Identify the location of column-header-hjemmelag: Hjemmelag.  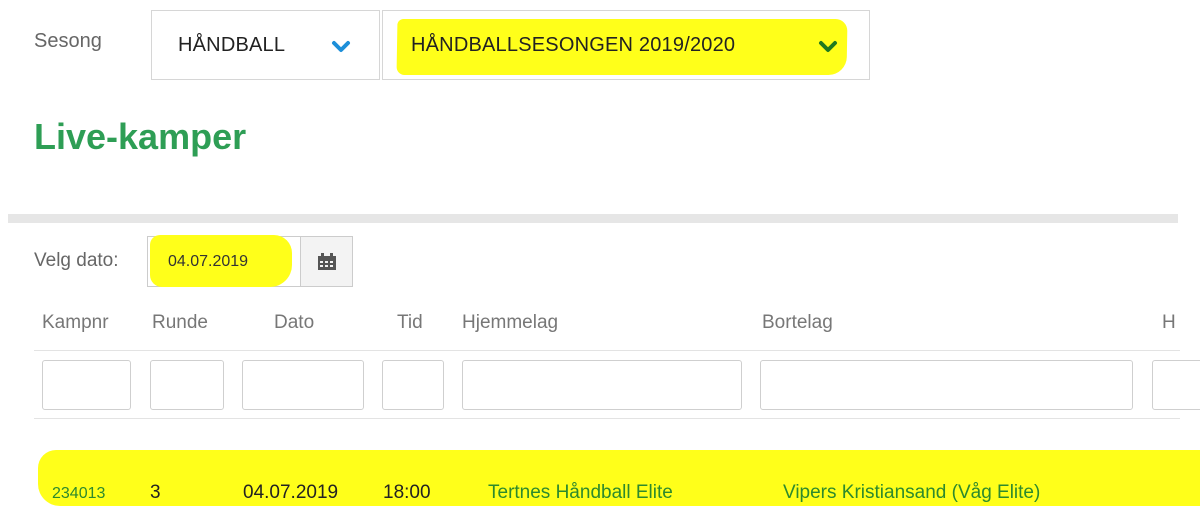
(510, 323).